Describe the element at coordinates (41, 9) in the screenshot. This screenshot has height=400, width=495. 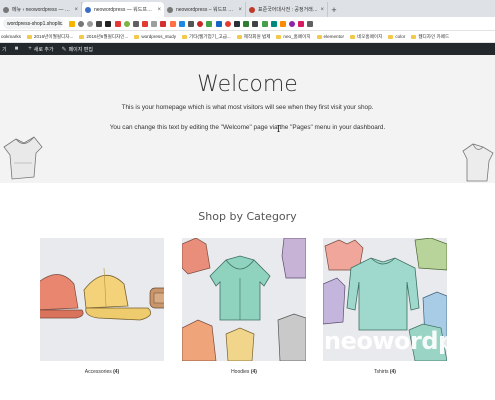
I see `browser-tab-1: 메뉴 ‹ neowordpress — 워드프 ×` at that location.